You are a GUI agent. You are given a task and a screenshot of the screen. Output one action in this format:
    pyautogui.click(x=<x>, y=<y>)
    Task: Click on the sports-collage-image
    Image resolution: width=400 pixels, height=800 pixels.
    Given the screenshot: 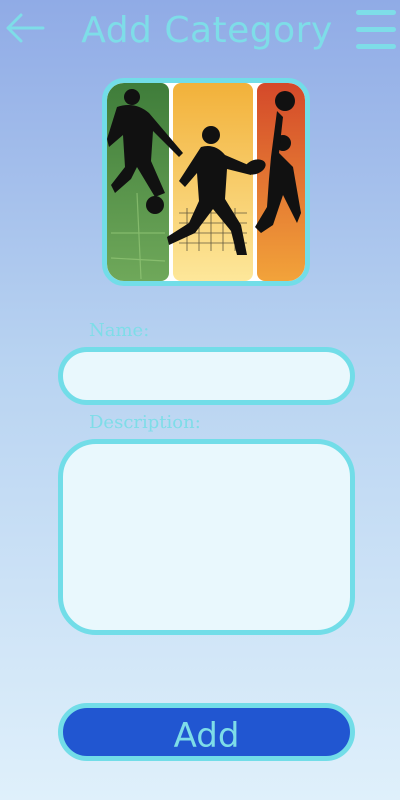 What is the action you would take?
    pyautogui.click(x=206, y=182)
    